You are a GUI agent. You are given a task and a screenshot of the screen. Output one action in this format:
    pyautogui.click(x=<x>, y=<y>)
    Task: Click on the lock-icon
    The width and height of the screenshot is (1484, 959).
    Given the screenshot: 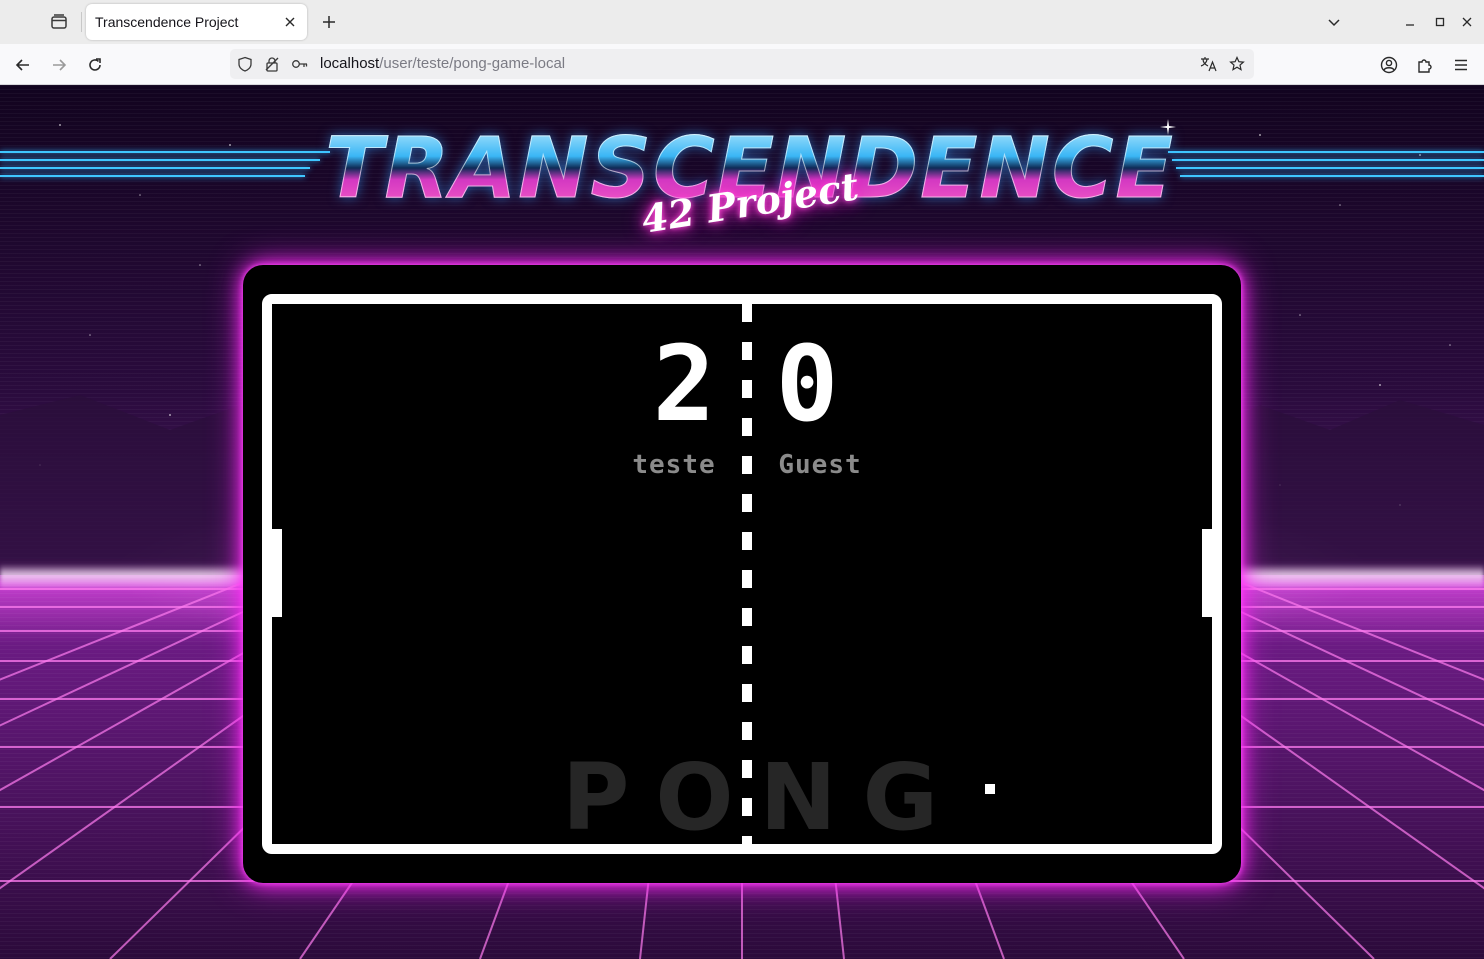 What is the action you would take?
    pyautogui.click(x=272, y=64)
    